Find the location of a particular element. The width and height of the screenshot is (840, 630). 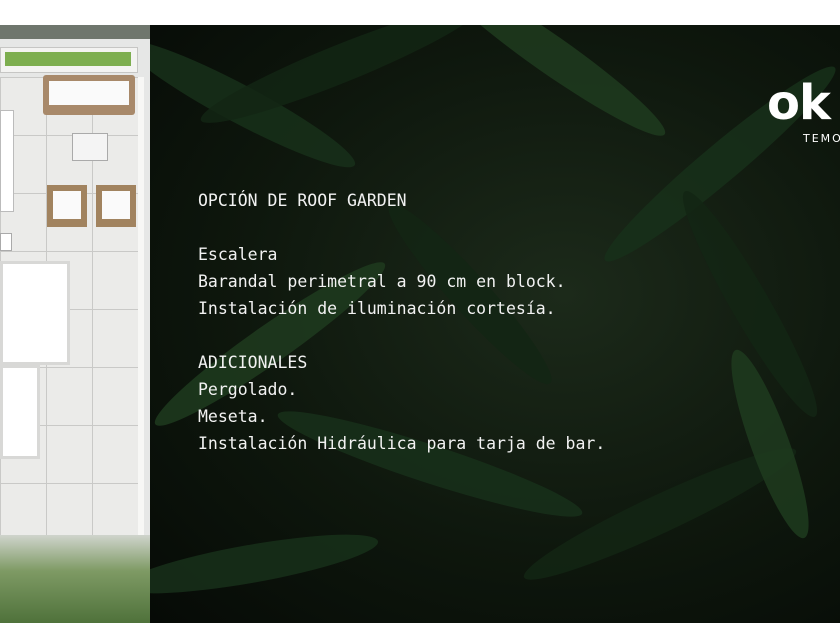

section-heading: OPCIÓN DE ROOF GARDEN is located at coordinates (302, 200).